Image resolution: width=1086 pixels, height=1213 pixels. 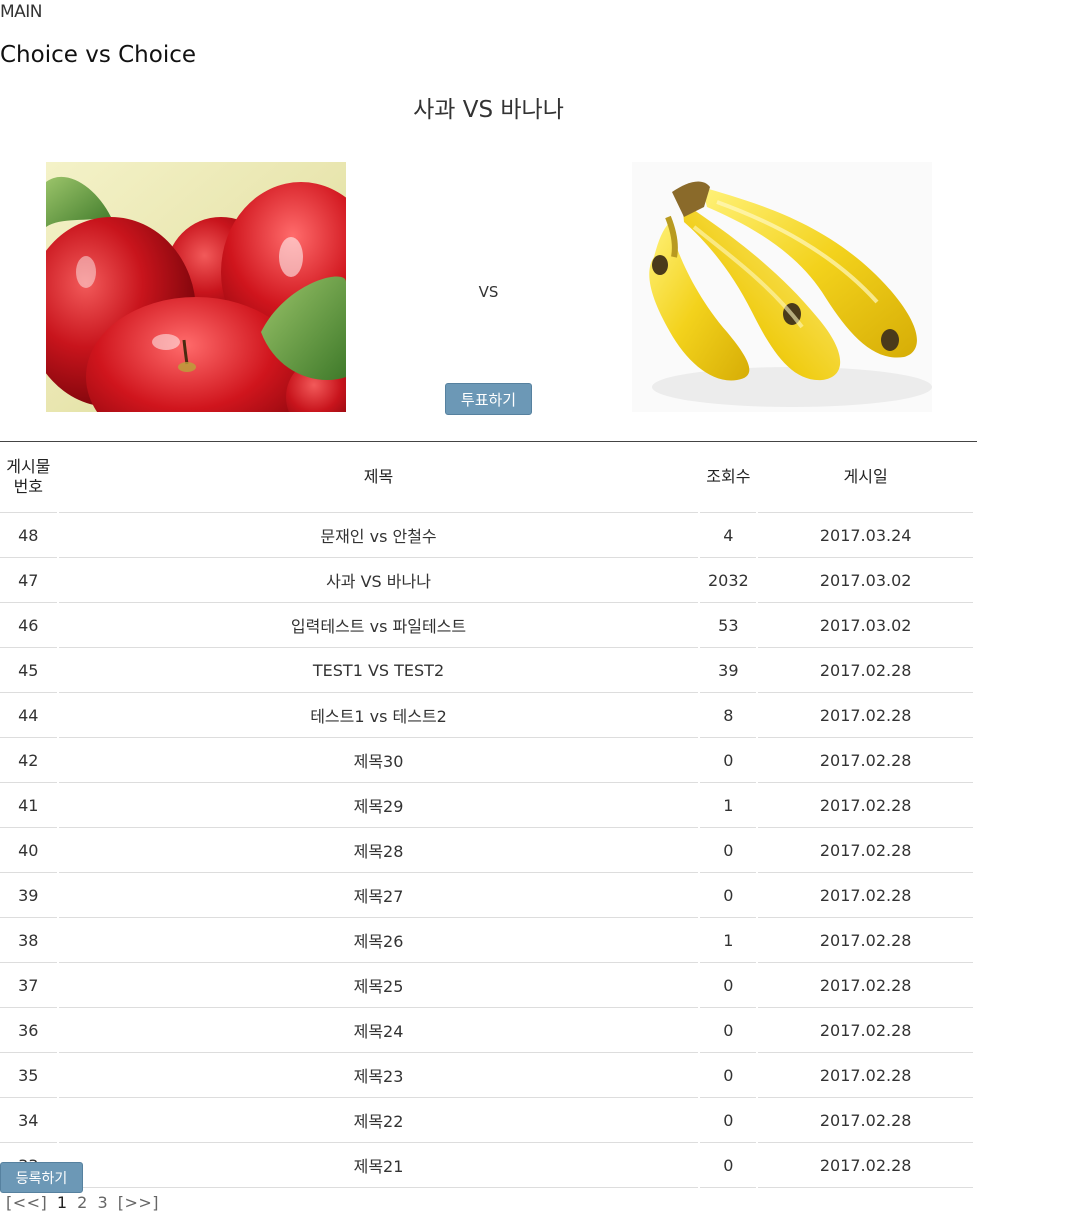 I want to click on matchup-title: 사과 VS 바나나, so click(x=488, y=110).